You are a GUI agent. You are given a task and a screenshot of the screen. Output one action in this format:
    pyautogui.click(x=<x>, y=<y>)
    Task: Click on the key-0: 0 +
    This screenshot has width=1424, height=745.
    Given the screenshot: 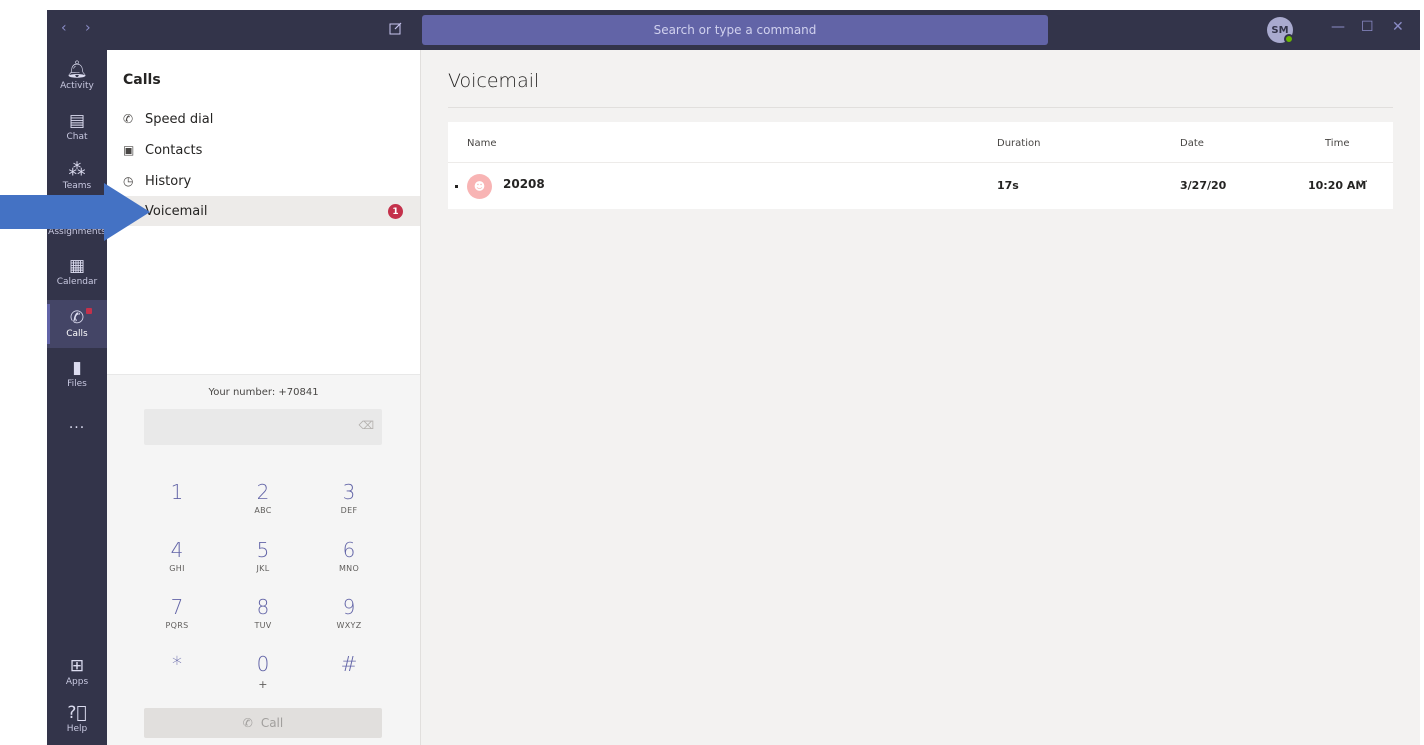 What is the action you would take?
    pyautogui.click(x=263, y=672)
    